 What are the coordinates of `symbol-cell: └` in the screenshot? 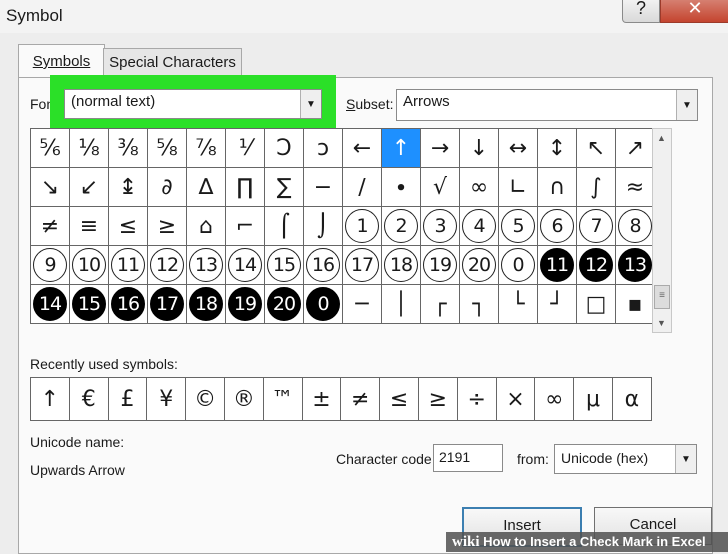 It's located at (518, 304).